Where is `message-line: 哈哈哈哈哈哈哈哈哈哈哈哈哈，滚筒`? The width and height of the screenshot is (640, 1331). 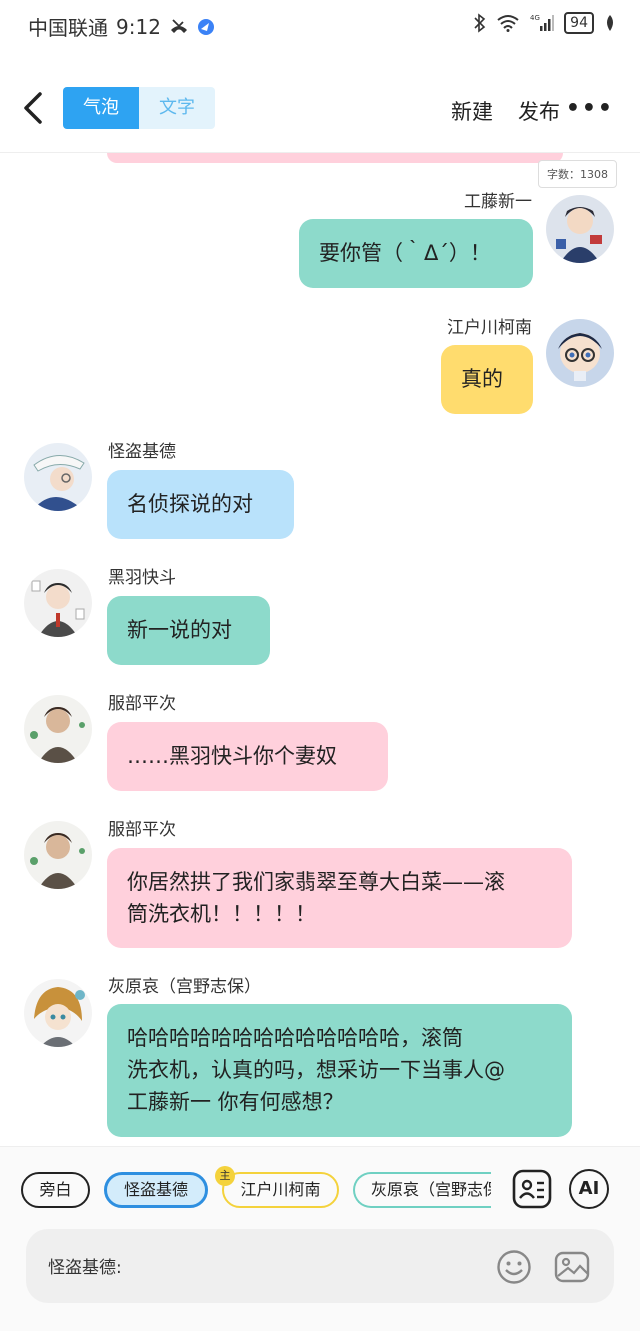
message-line: 哈哈哈哈哈哈哈哈哈哈哈哈哈，滚筒 is located at coordinates (295, 1038).